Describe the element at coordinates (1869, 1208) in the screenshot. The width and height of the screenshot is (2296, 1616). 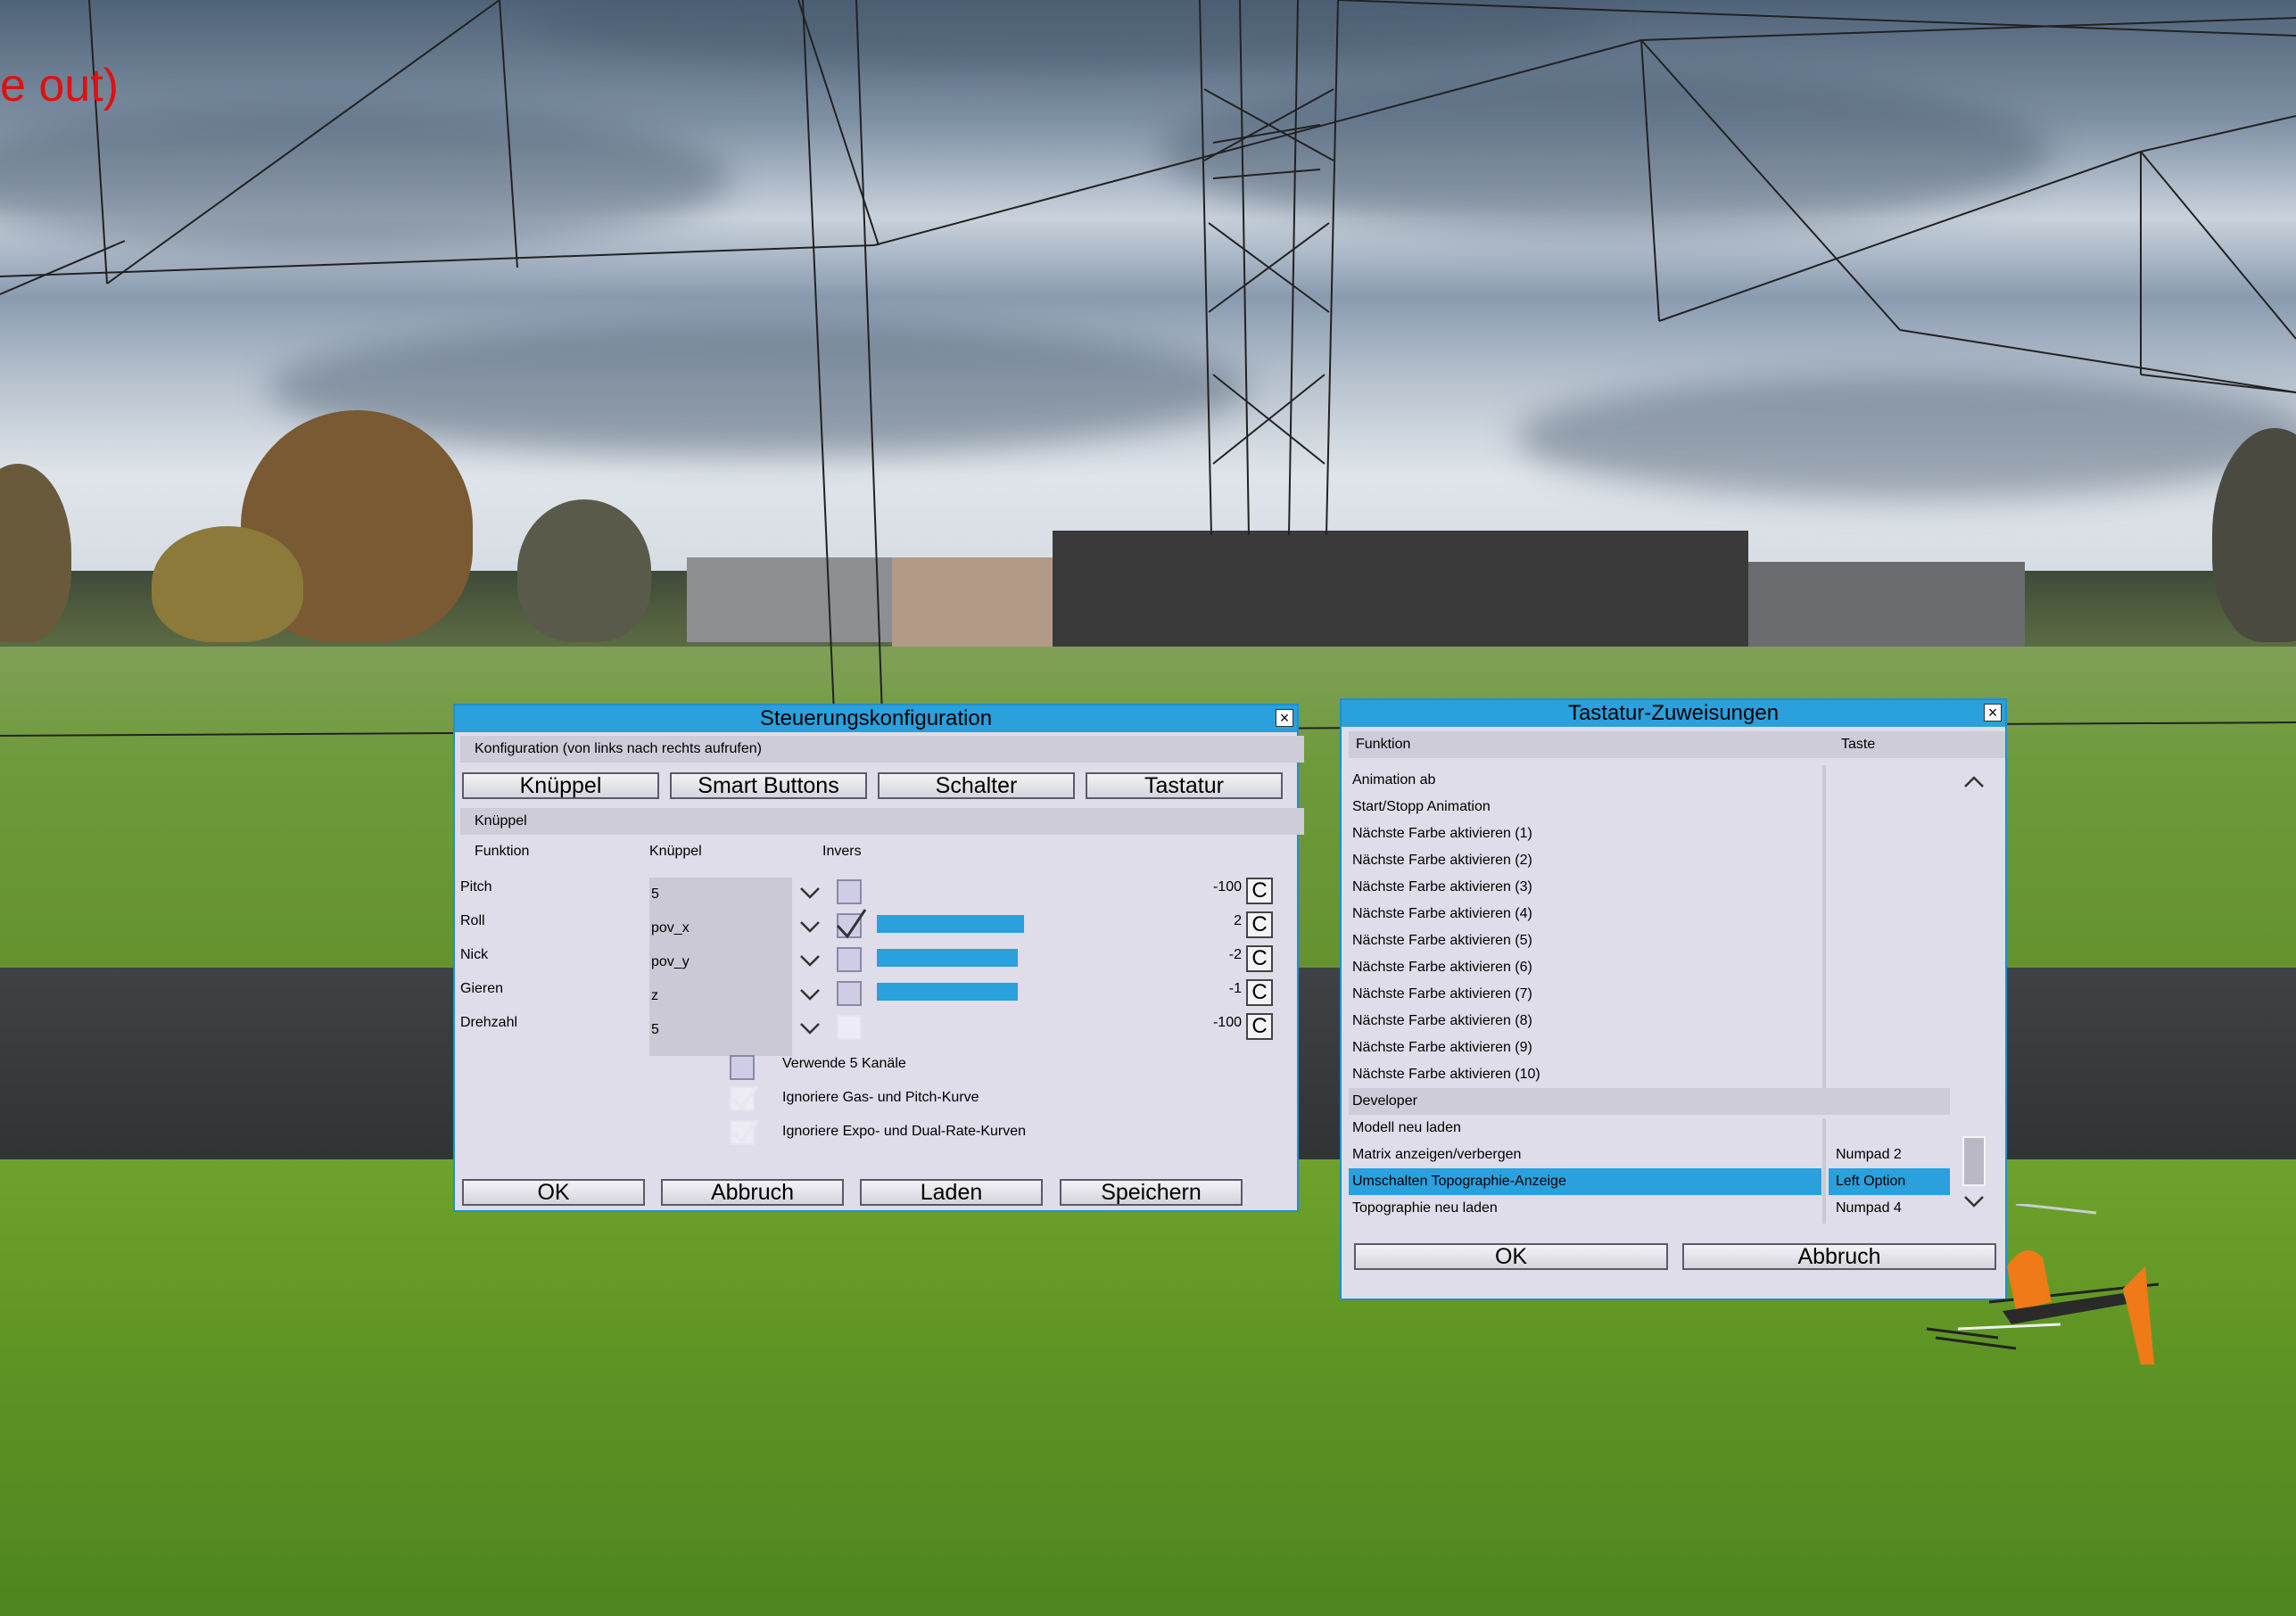
I see `key-binding: Numpad 4` at that location.